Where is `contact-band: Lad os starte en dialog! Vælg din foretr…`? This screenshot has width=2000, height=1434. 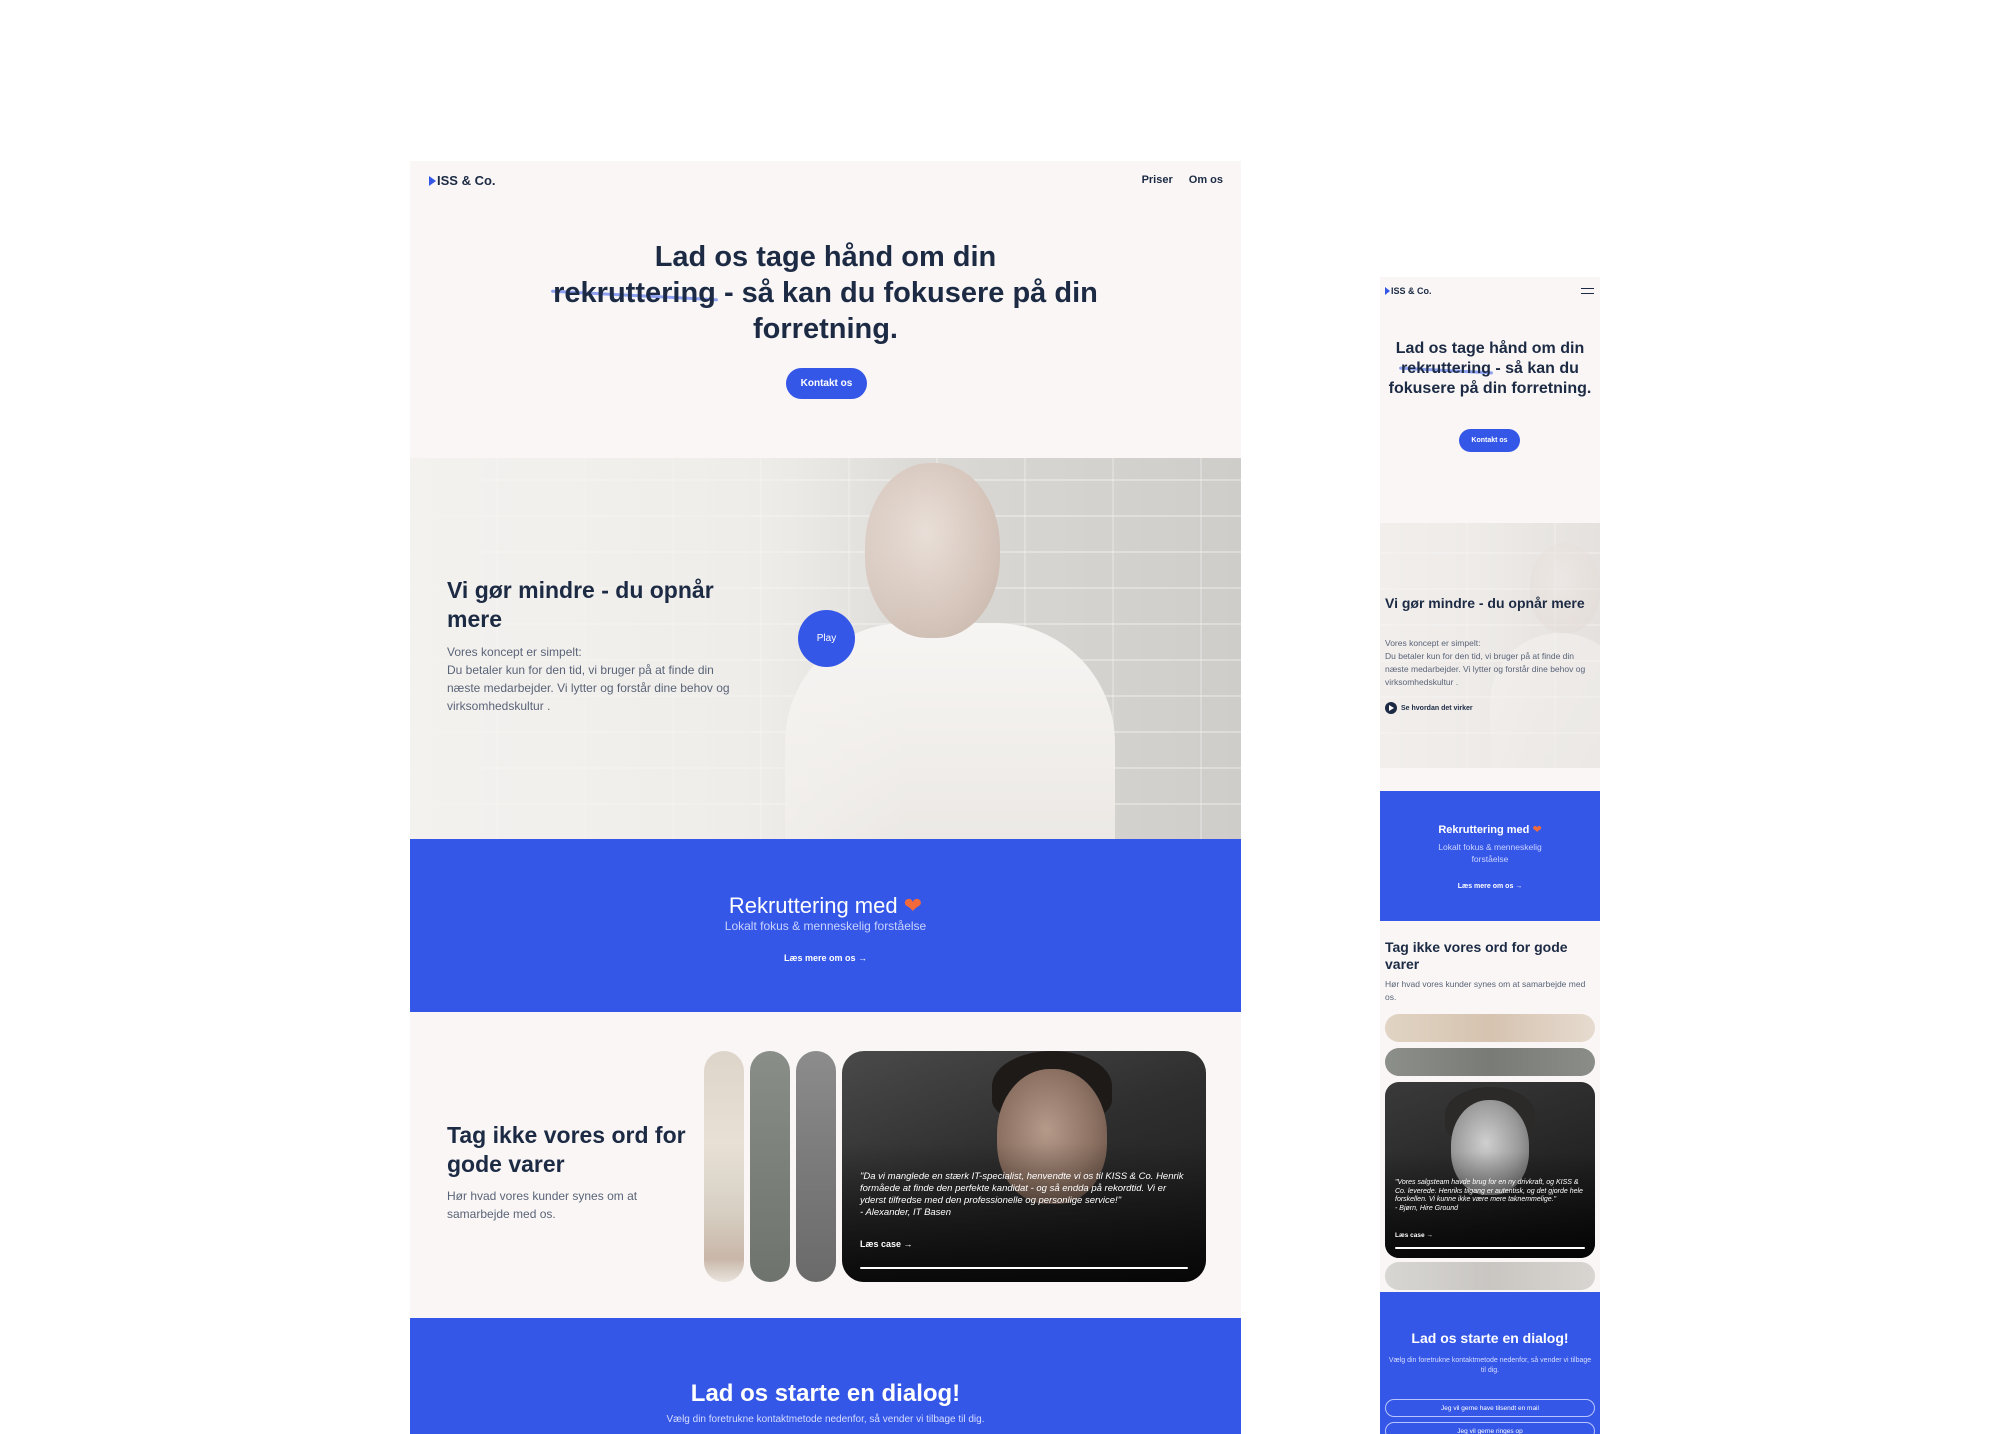 contact-band: Lad os starte en dialog! Vælg din foretr… is located at coordinates (825, 1376).